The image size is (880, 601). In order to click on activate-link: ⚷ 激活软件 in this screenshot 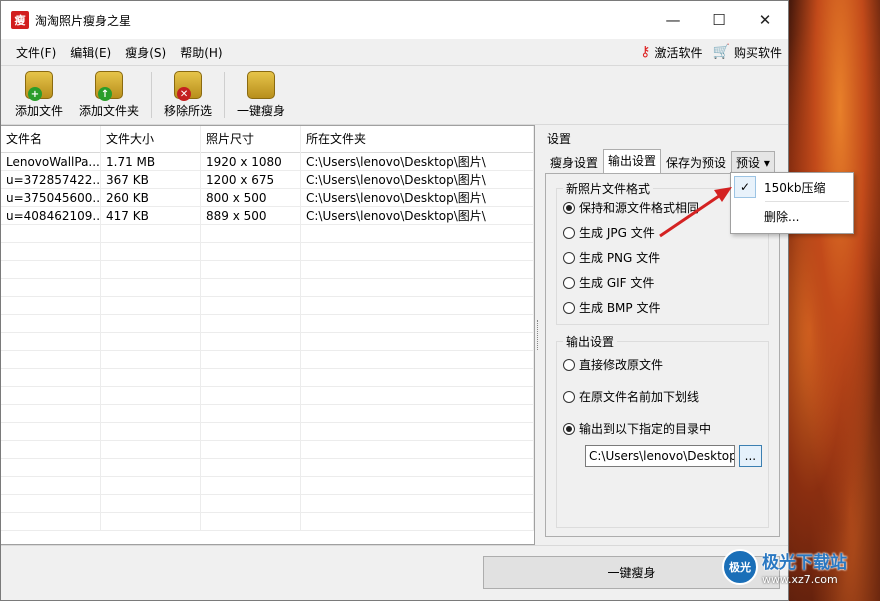, I will do `click(671, 52)`.